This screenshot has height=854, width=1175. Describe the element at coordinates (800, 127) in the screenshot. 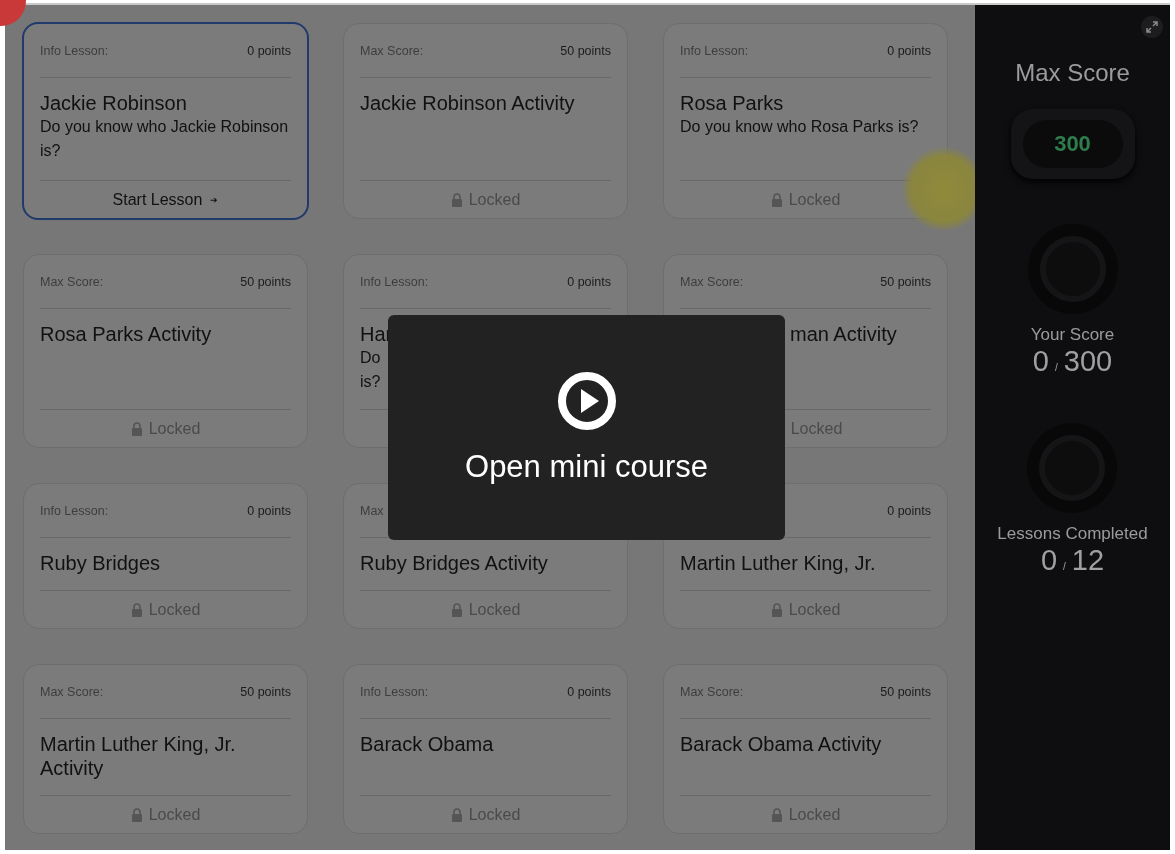

I see `lesson-description: Do you know who Rosa Parks is?` at that location.